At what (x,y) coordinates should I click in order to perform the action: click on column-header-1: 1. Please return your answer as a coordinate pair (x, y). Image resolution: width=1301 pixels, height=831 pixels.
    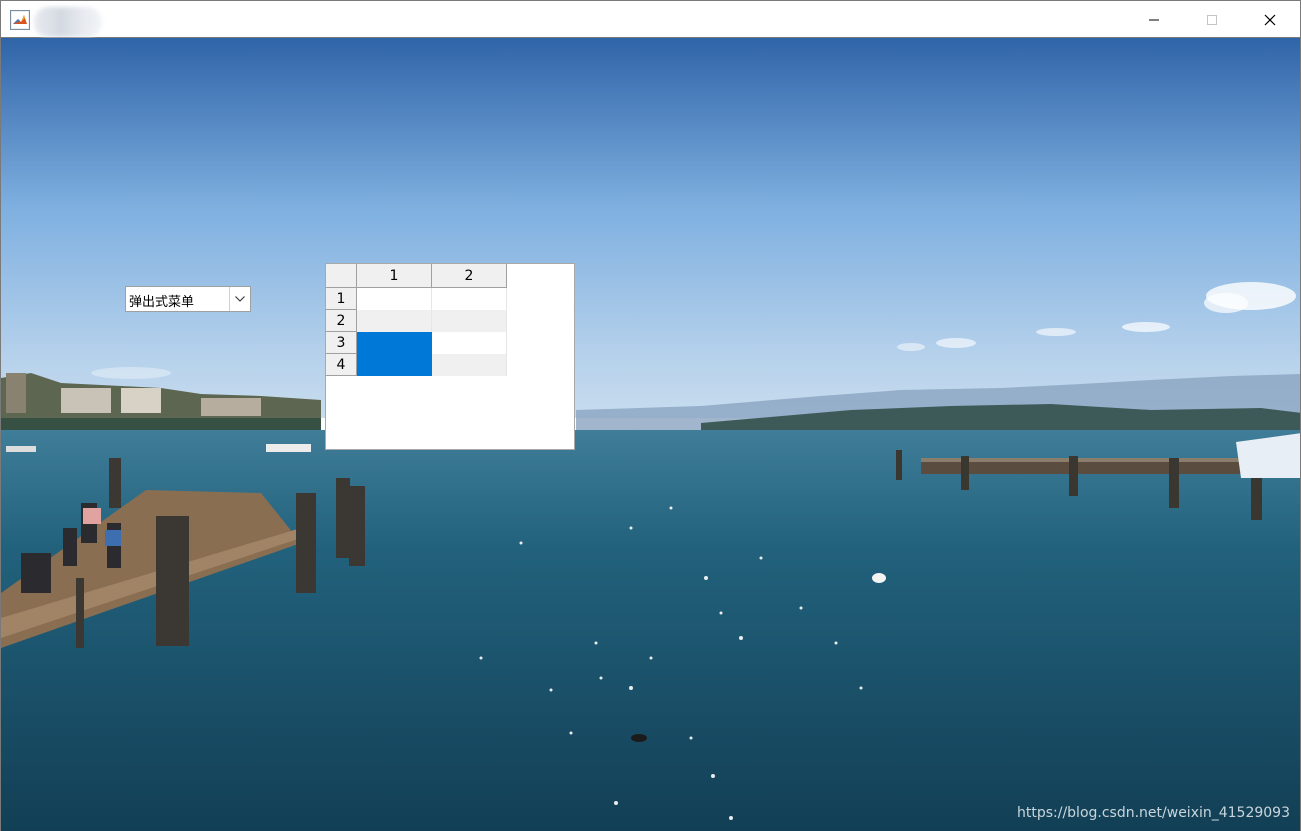
    Looking at the image, I should click on (394, 276).